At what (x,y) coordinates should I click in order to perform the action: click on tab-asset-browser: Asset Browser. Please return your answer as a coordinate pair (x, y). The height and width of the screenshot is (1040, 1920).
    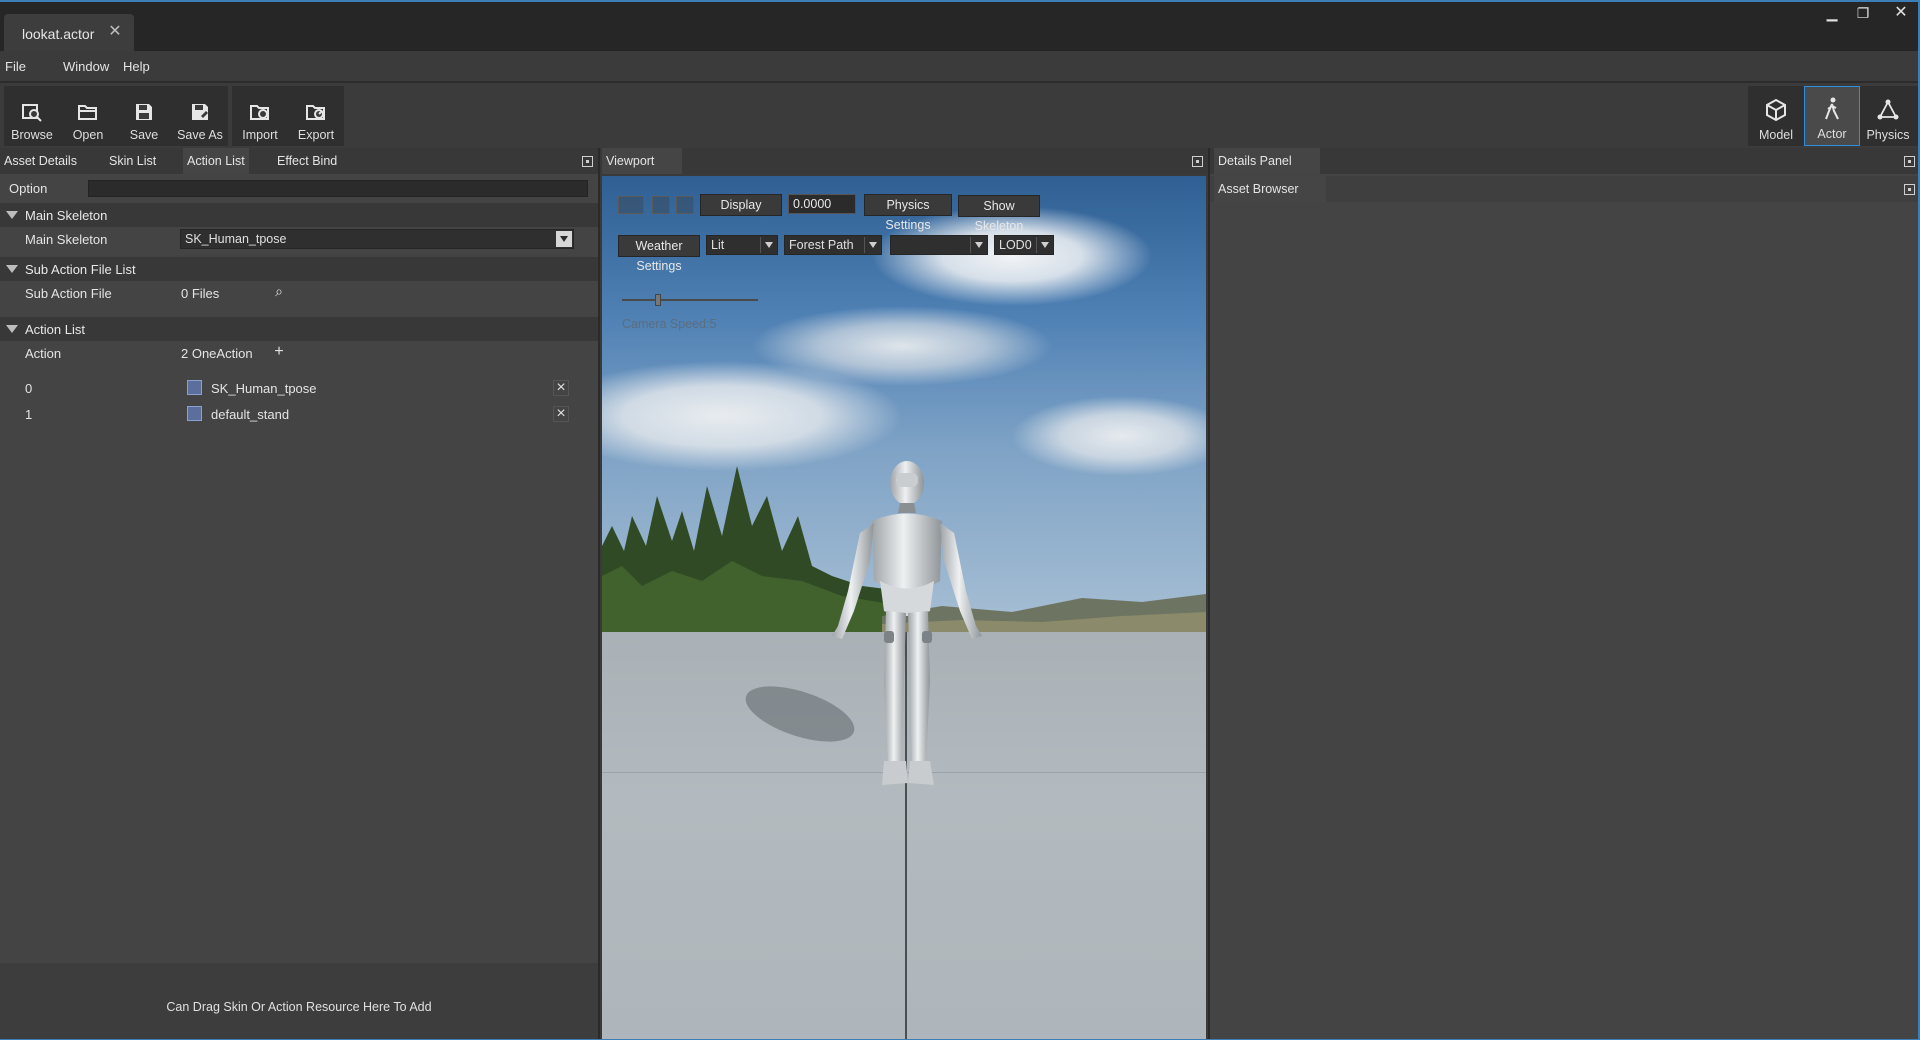
    Looking at the image, I should click on (1270, 189).